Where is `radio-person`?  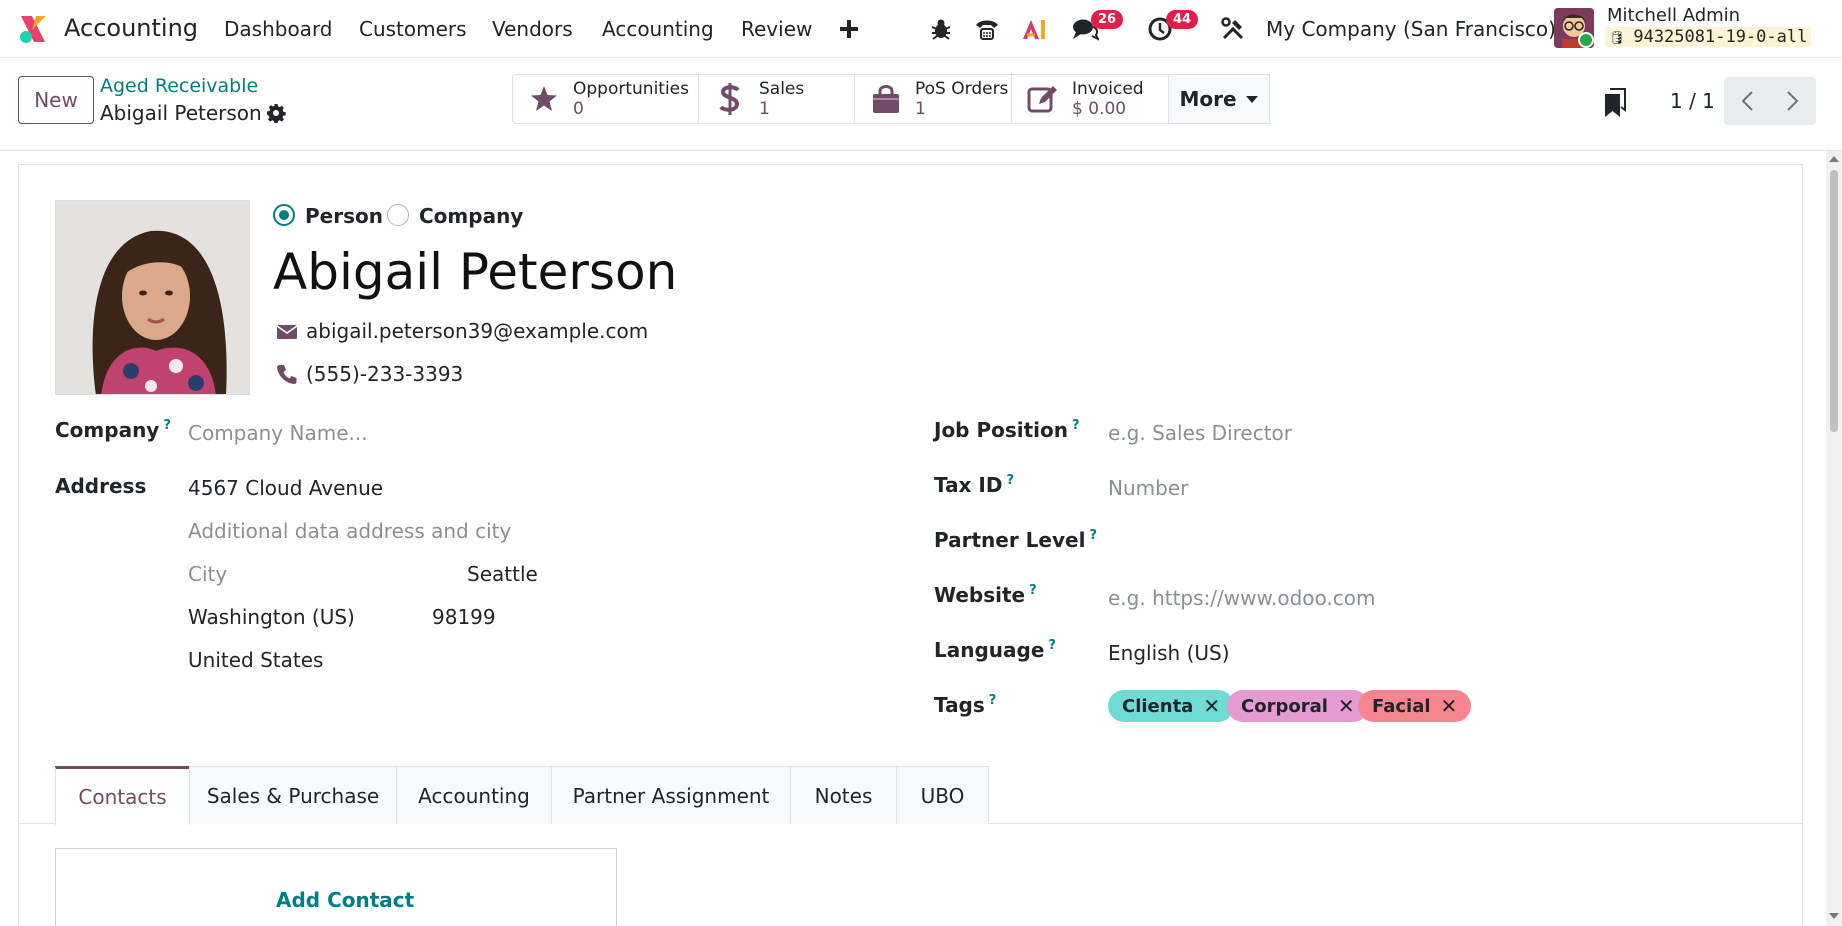 radio-person is located at coordinates (284, 215).